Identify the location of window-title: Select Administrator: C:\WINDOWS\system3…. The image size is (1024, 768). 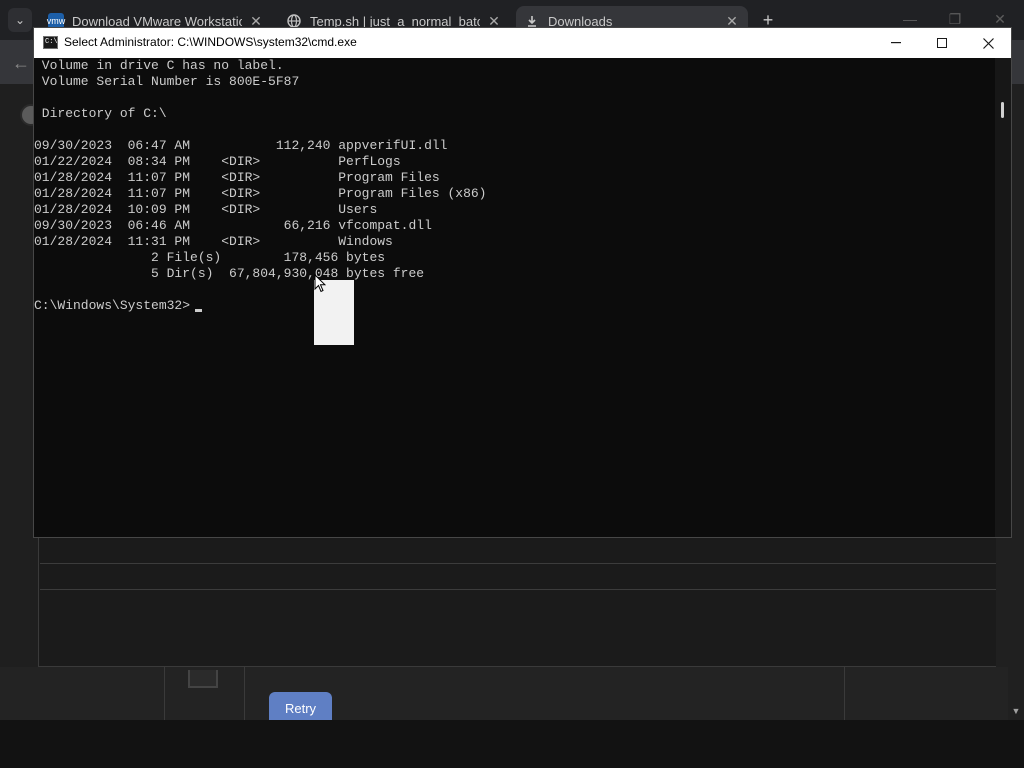
(210, 42).